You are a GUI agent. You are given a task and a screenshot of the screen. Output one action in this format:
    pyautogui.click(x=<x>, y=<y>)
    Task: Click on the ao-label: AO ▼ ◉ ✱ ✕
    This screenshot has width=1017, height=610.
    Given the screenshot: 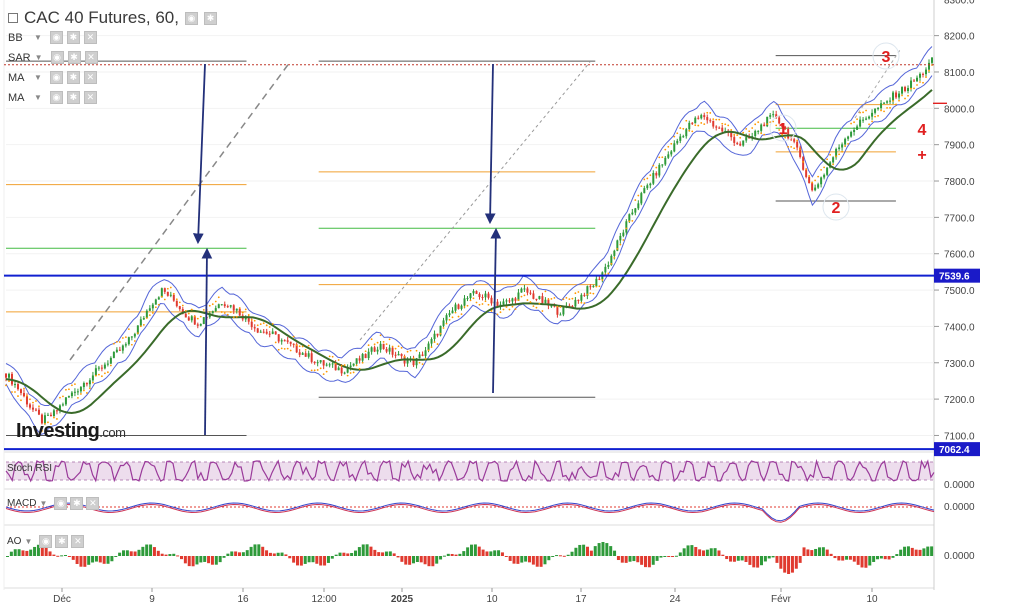 What is the action you would take?
    pyautogui.click(x=46, y=541)
    